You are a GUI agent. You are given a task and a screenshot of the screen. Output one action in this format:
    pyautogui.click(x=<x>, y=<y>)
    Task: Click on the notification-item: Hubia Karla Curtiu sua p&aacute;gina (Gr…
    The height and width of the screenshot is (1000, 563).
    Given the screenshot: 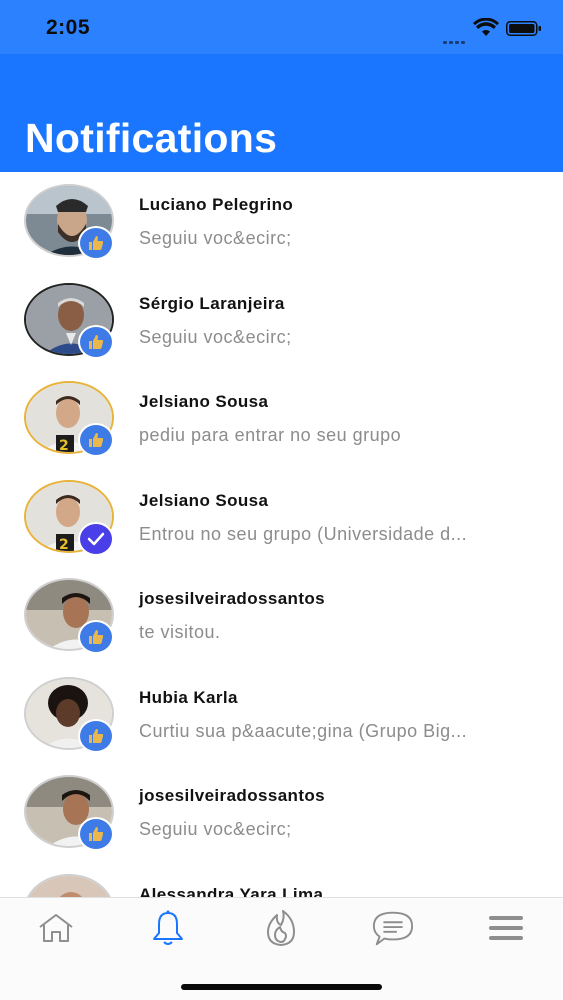 What is the action you would take?
    pyautogui.click(x=281, y=714)
    